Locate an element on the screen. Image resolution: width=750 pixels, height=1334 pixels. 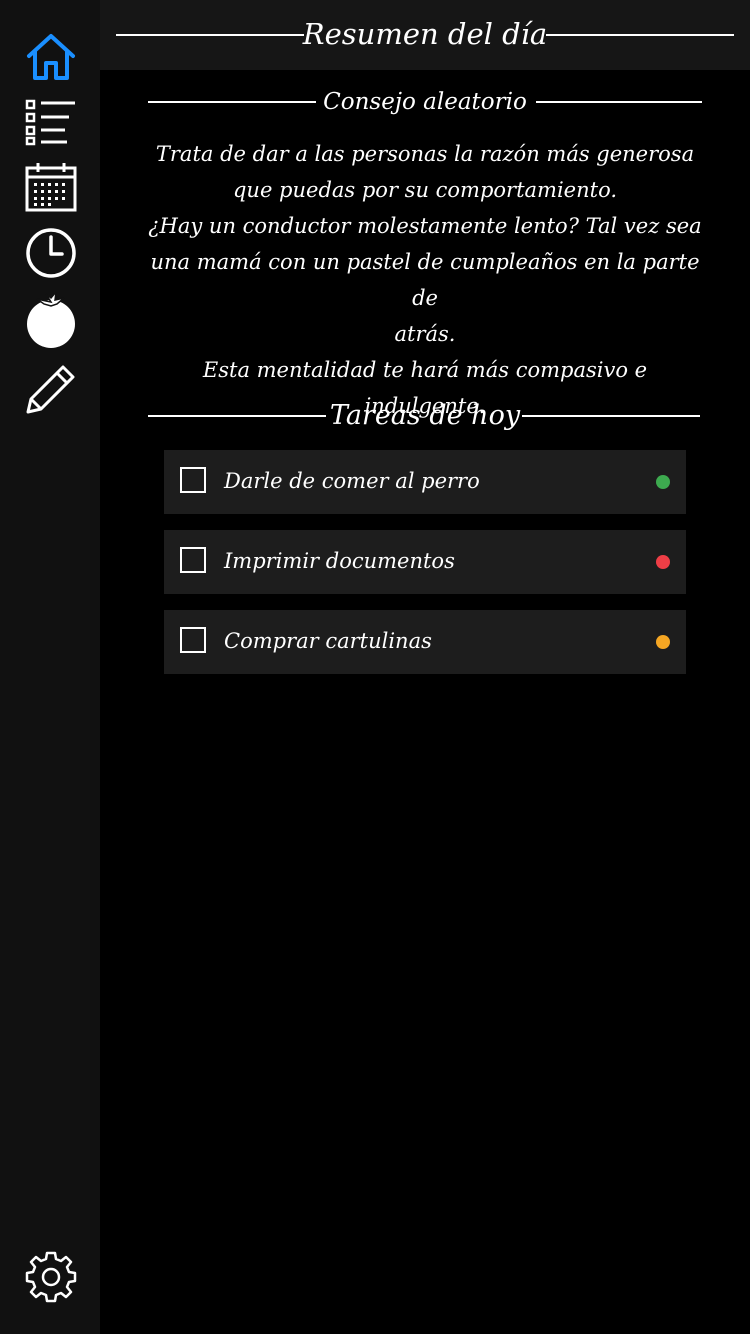
settings-button is located at coordinates (51, 1277).